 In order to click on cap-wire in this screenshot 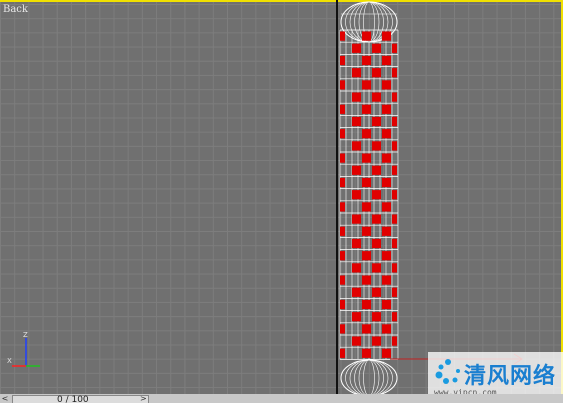, I will do `click(369, 378)`.